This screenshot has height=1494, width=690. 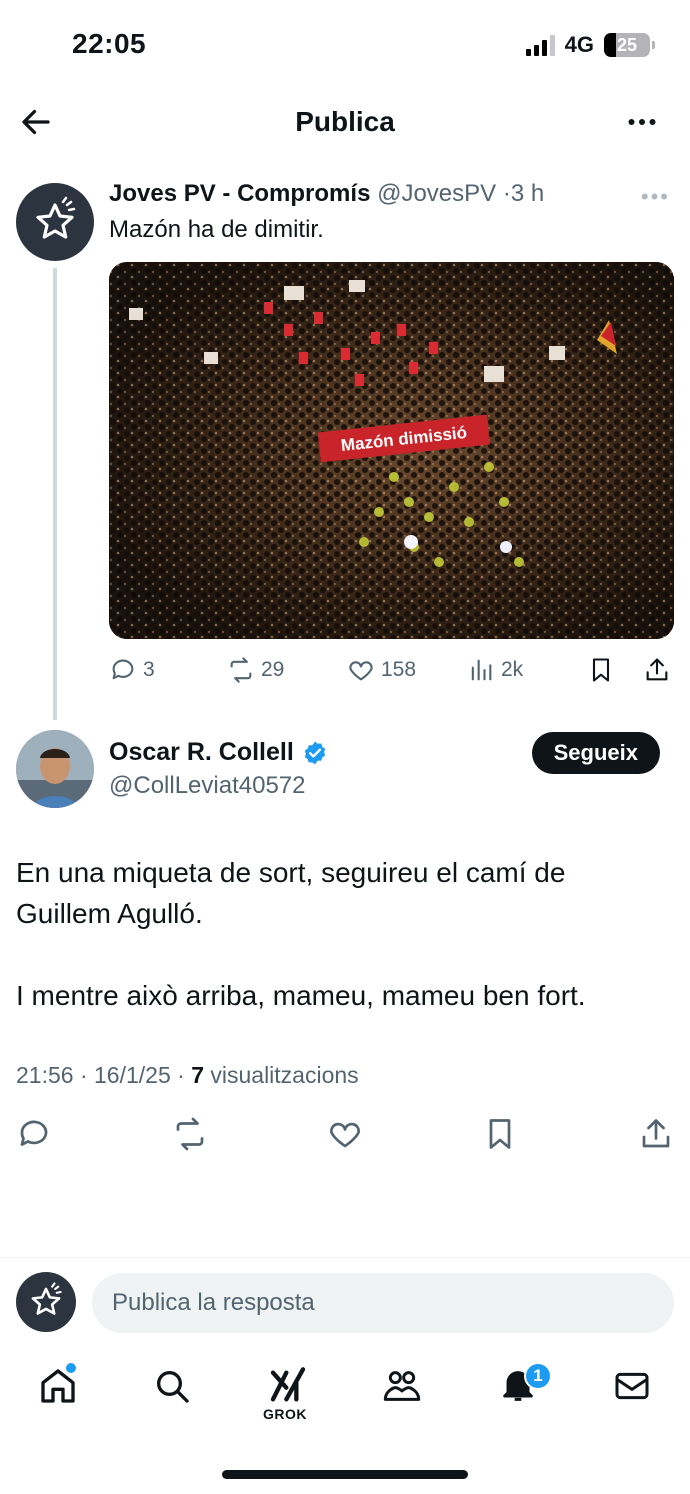 I want to click on parent-repost-button: 29, so click(x=255, y=670).